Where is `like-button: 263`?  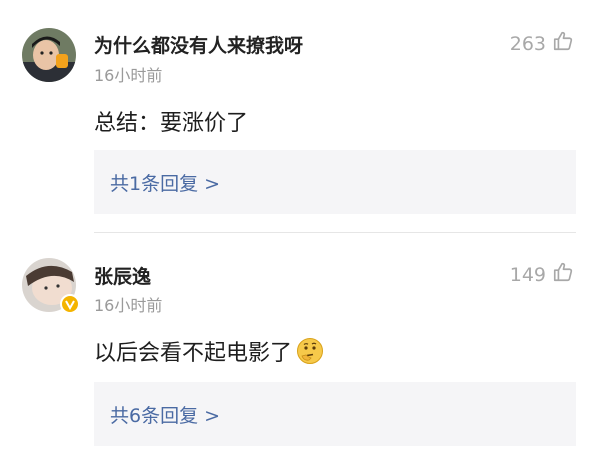
like-button: 263 is located at coordinates (542, 43).